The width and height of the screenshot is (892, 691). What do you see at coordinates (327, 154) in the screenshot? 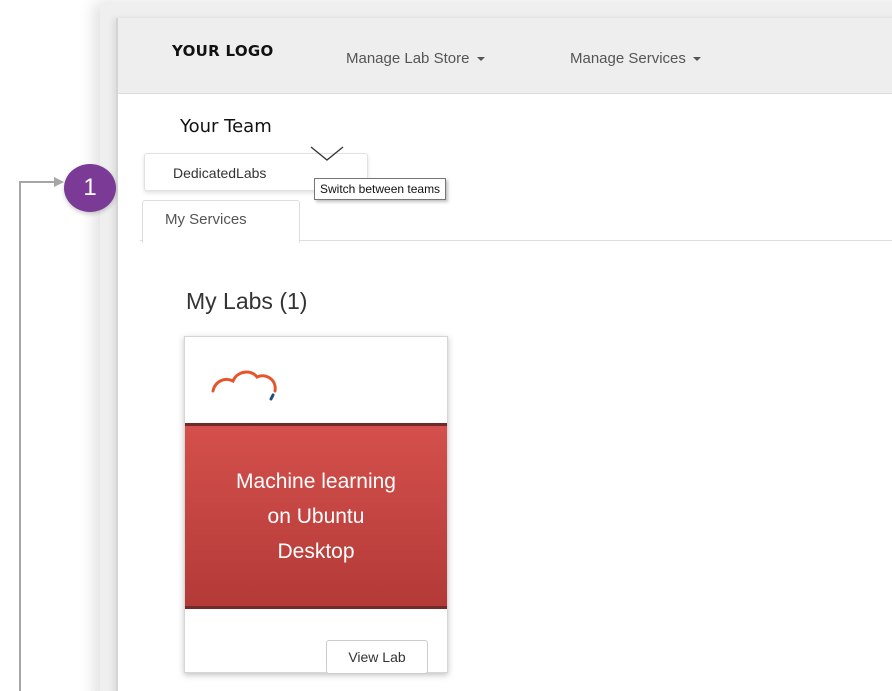
I see `chevron-down-icon` at bounding box center [327, 154].